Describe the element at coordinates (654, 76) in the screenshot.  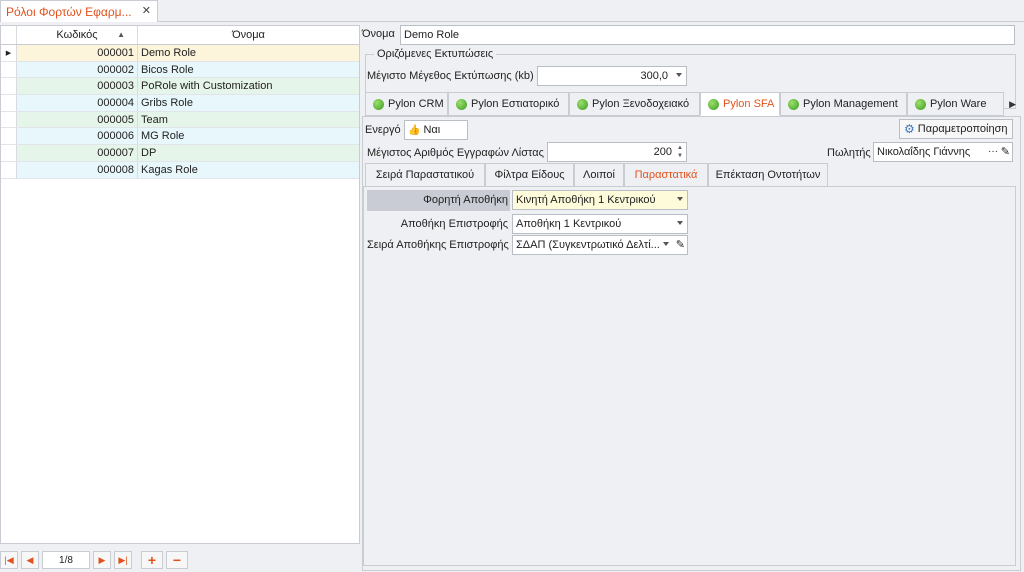
I see `max-print-value: 300,0` at that location.